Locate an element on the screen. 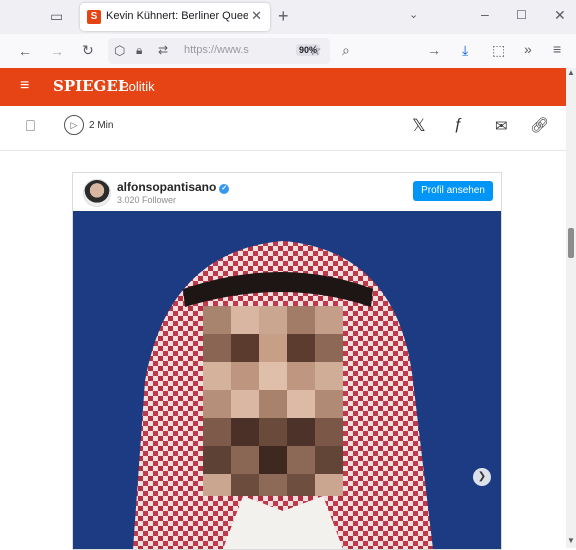 The width and height of the screenshot is (576, 550). browser-tab-active: S Kevin Kühnert: Berliner Queer-B ✕ is located at coordinates (175, 17).